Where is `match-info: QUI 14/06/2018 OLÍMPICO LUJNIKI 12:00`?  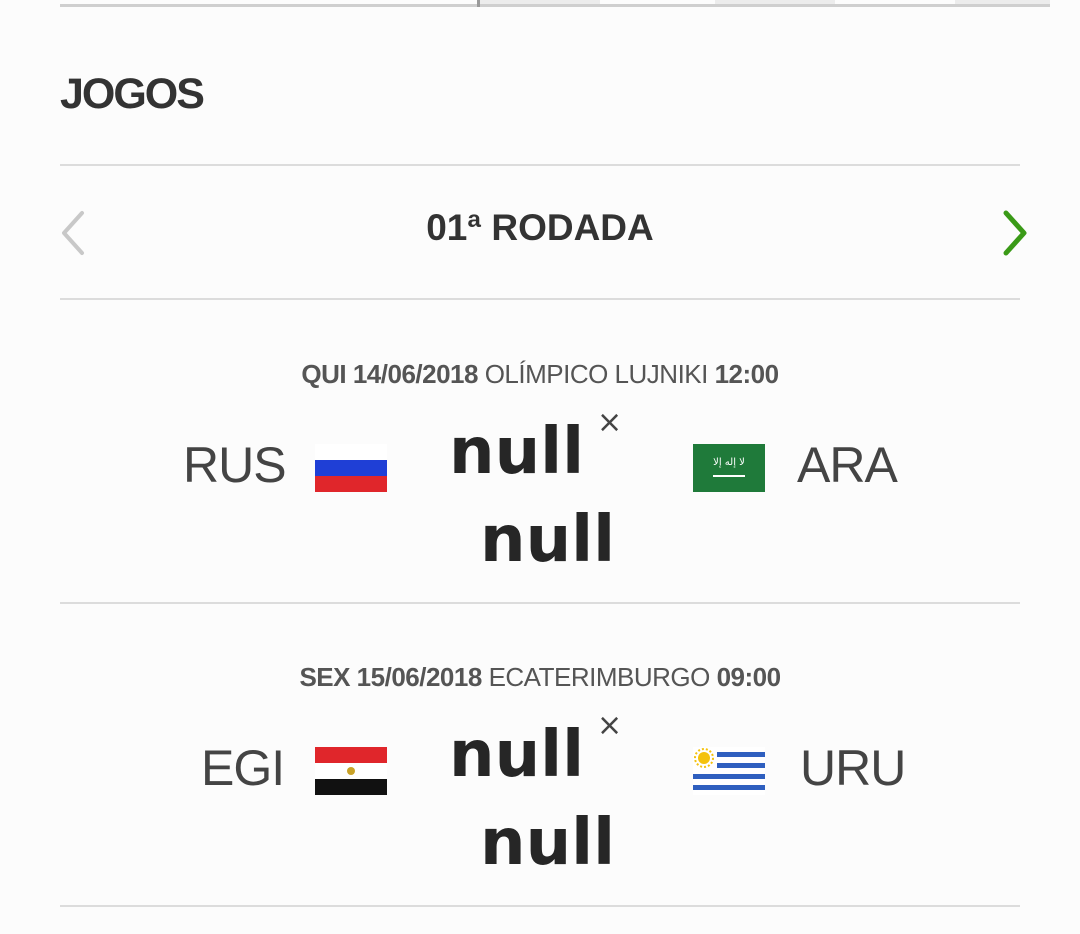
match-info: QUI 14/06/2018 OLÍMPICO LUJNIKI 12:00 is located at coordinates (540, 374).